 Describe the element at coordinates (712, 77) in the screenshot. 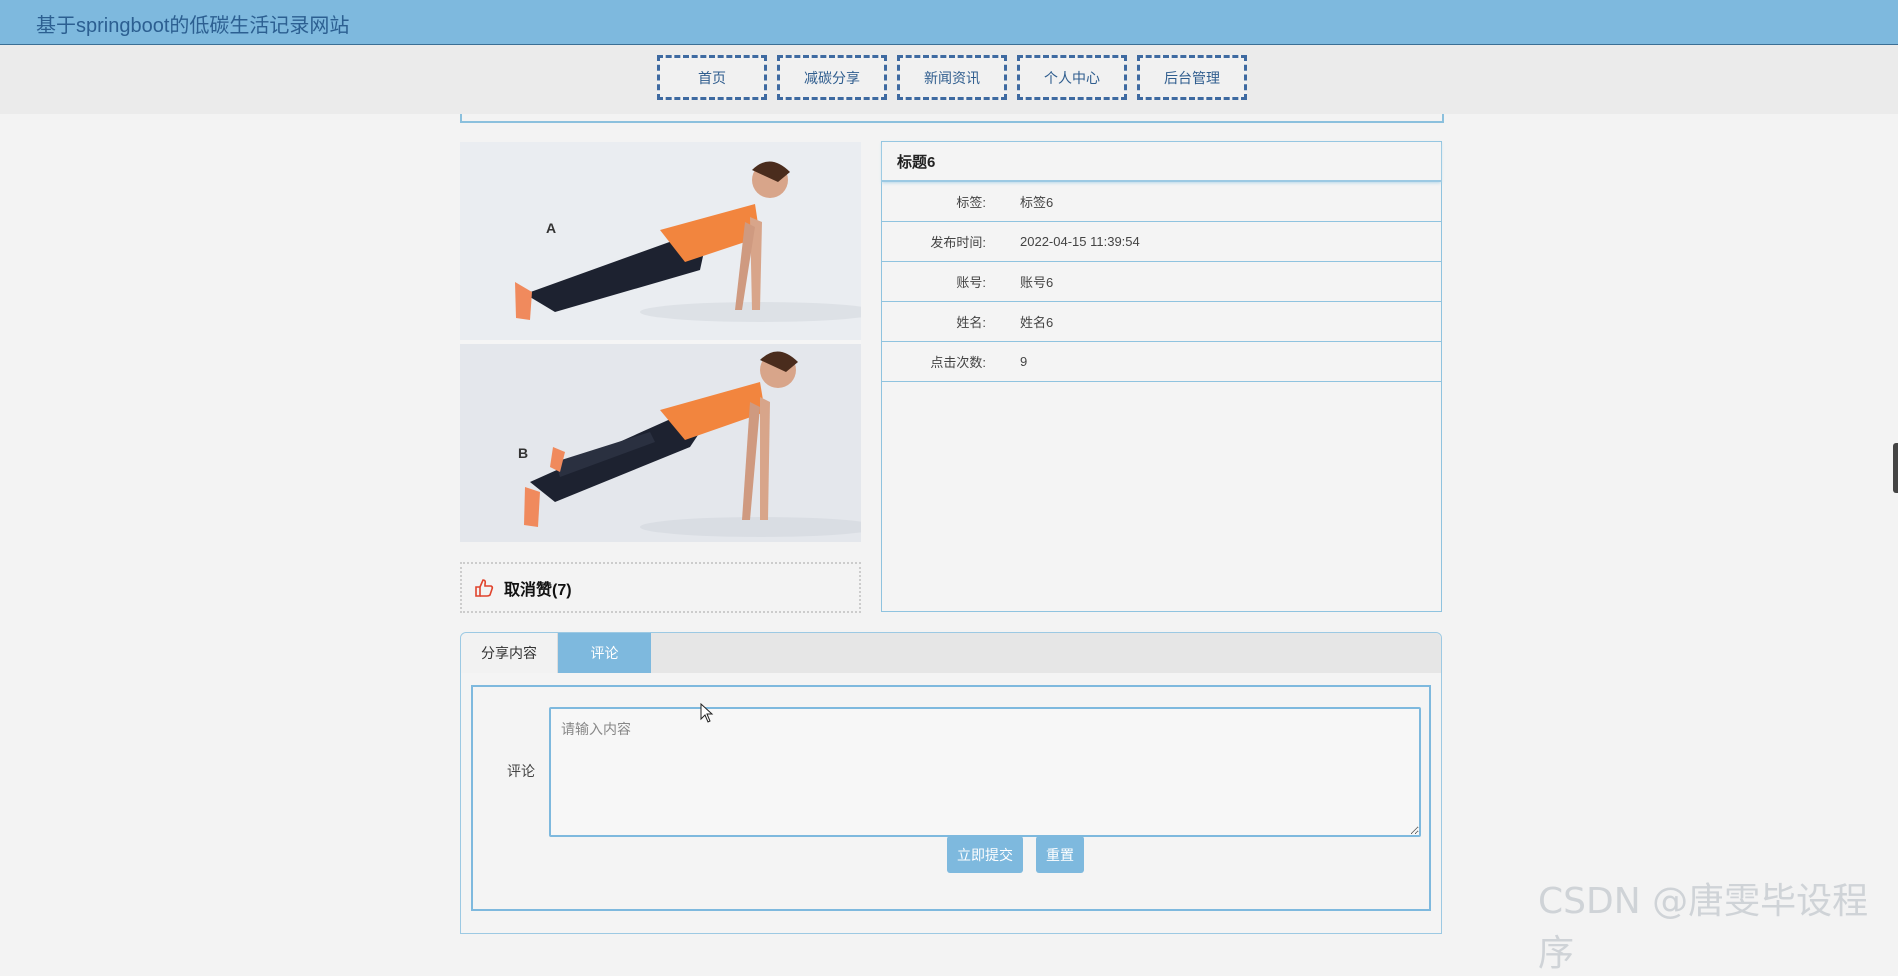

I see `nav-item-home: 首页` at that location.